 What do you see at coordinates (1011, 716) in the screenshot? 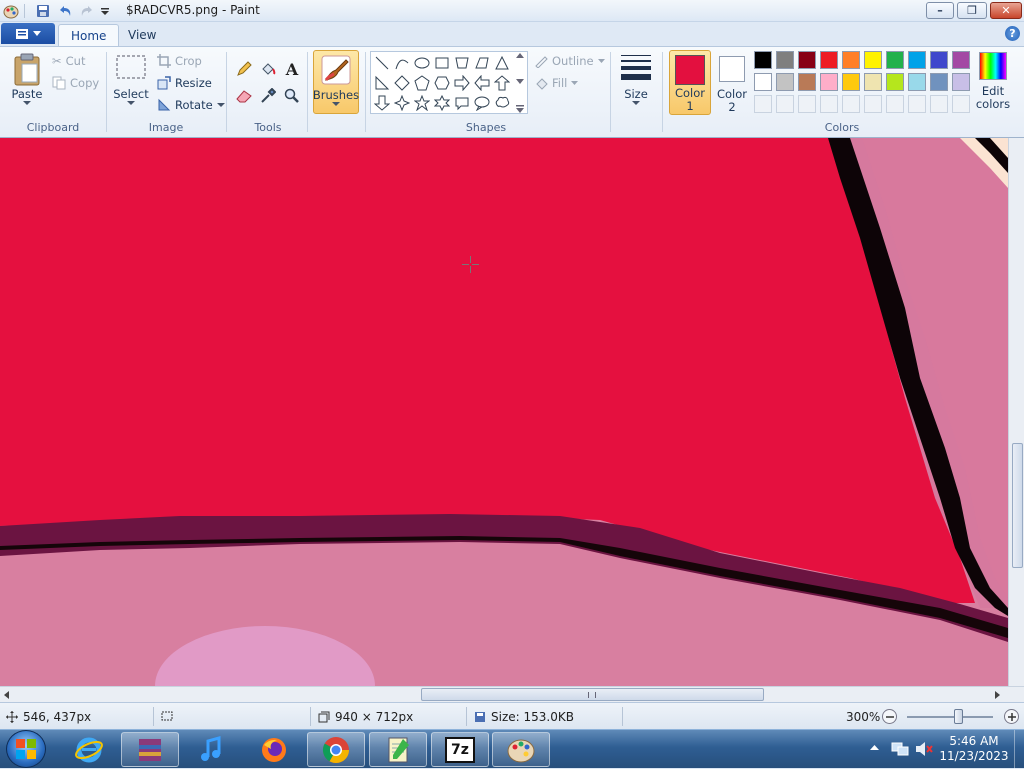
I see `zoom-in-button` at bounding box center [1011, 716].